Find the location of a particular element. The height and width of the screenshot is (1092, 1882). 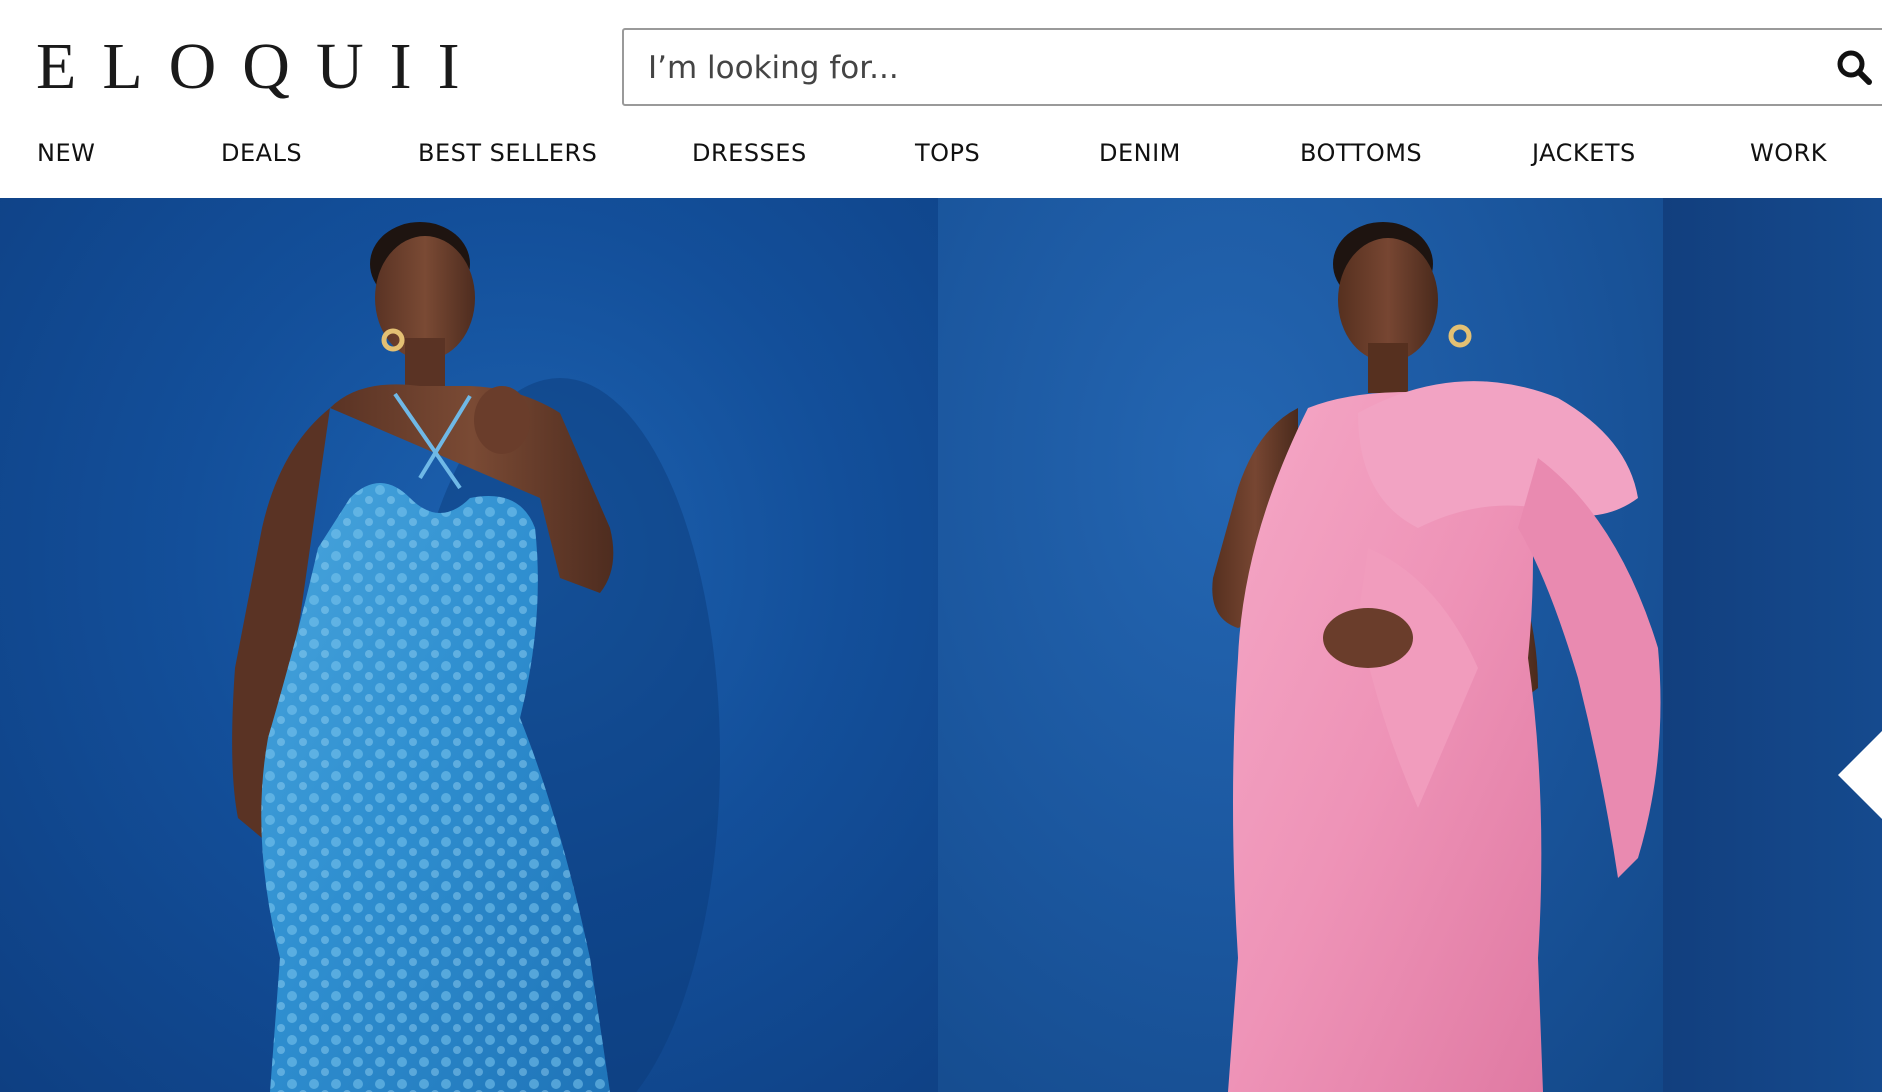

nav-item-deals: DEALS is located at coordinates (261, 153).